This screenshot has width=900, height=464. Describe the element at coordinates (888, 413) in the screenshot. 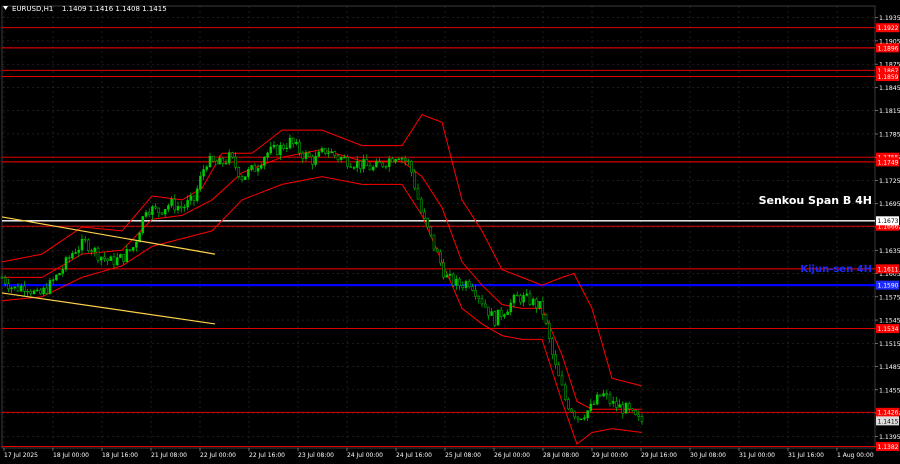

I see `level-label: 1.1426` at that location.